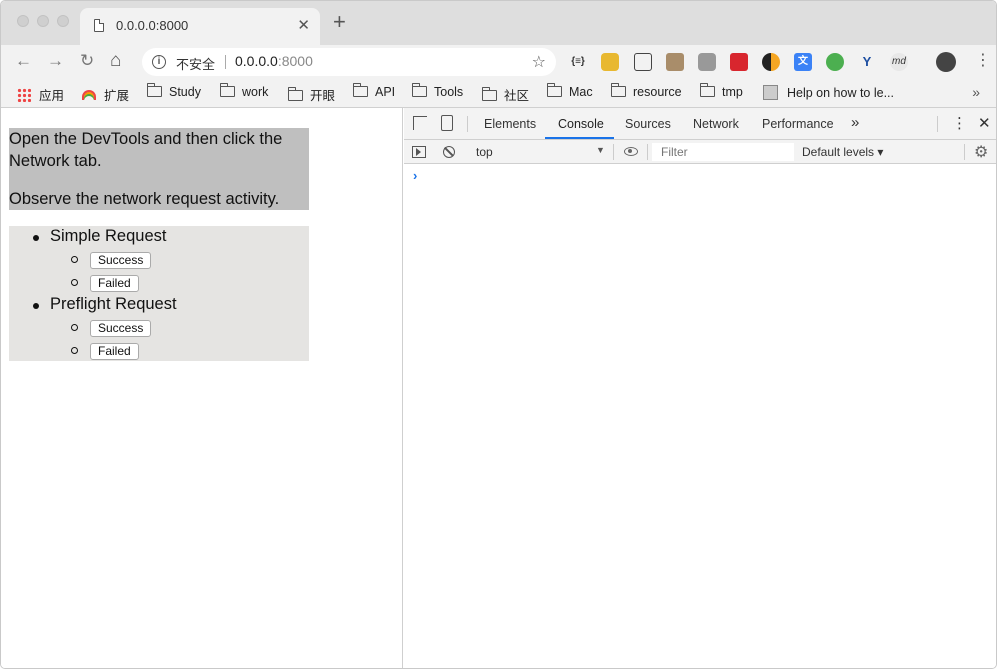  Describe the element at coordinates (643, 62) in the screenshot. I see `screenshot-icon` at that location.